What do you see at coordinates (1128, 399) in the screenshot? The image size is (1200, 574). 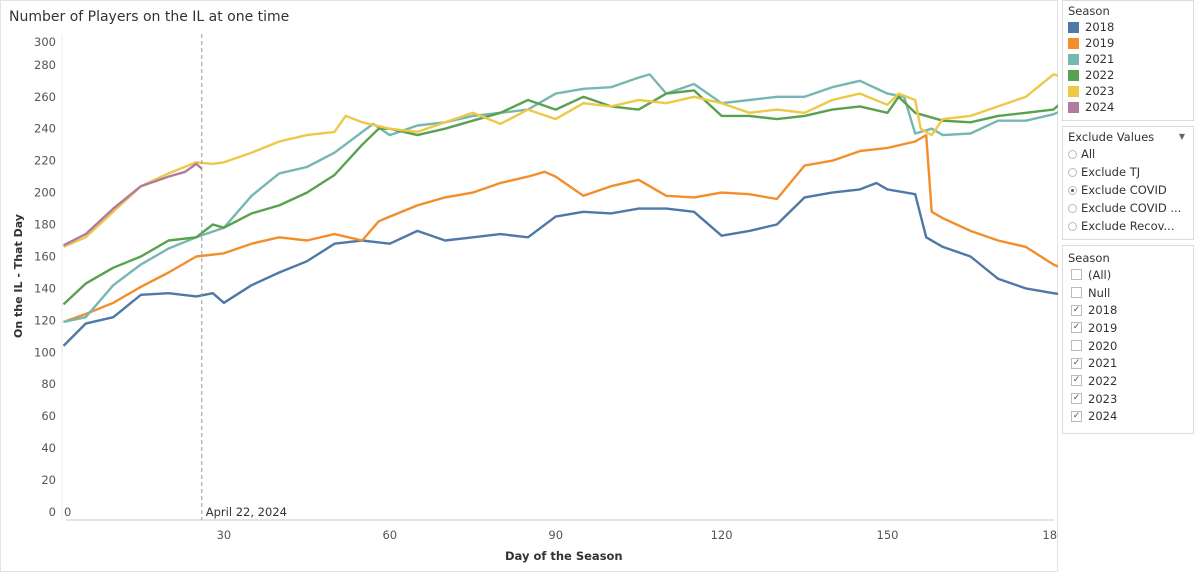 I see `season-filter-option: ✓ 2023` at bounding box center [1128, 399].